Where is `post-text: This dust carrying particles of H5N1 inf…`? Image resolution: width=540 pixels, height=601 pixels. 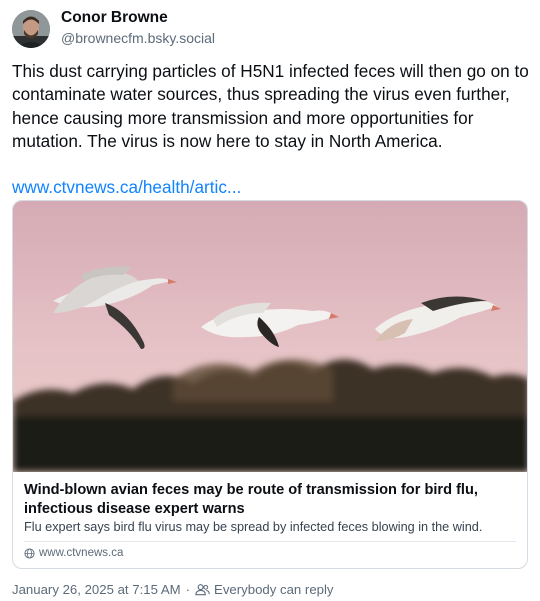 post-text: This dust carrying particles of H5N1 inf… is located at coordinates (270, 106).